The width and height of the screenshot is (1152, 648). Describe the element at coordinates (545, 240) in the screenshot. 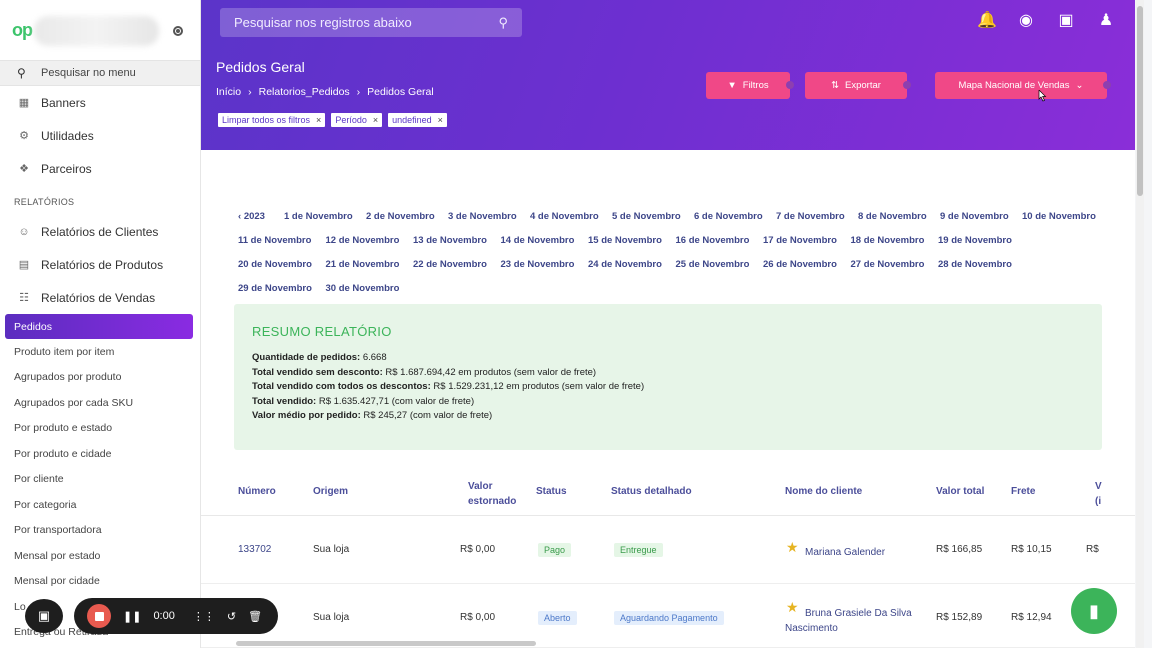

I see `date-link: 14 de Novembro` at that location.